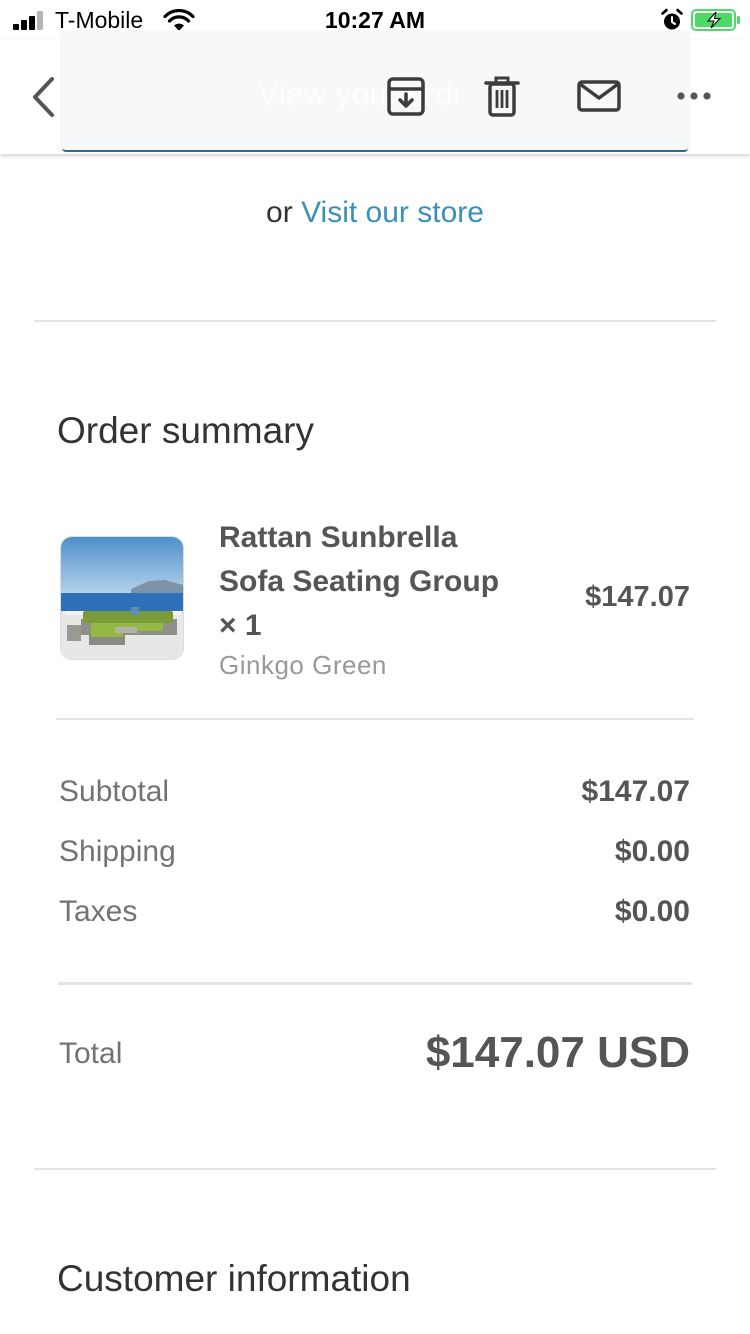  What do you see at coordinates (375, 983) in the screenshot?
I see `totals-divider` at bounding box center [375, 983].